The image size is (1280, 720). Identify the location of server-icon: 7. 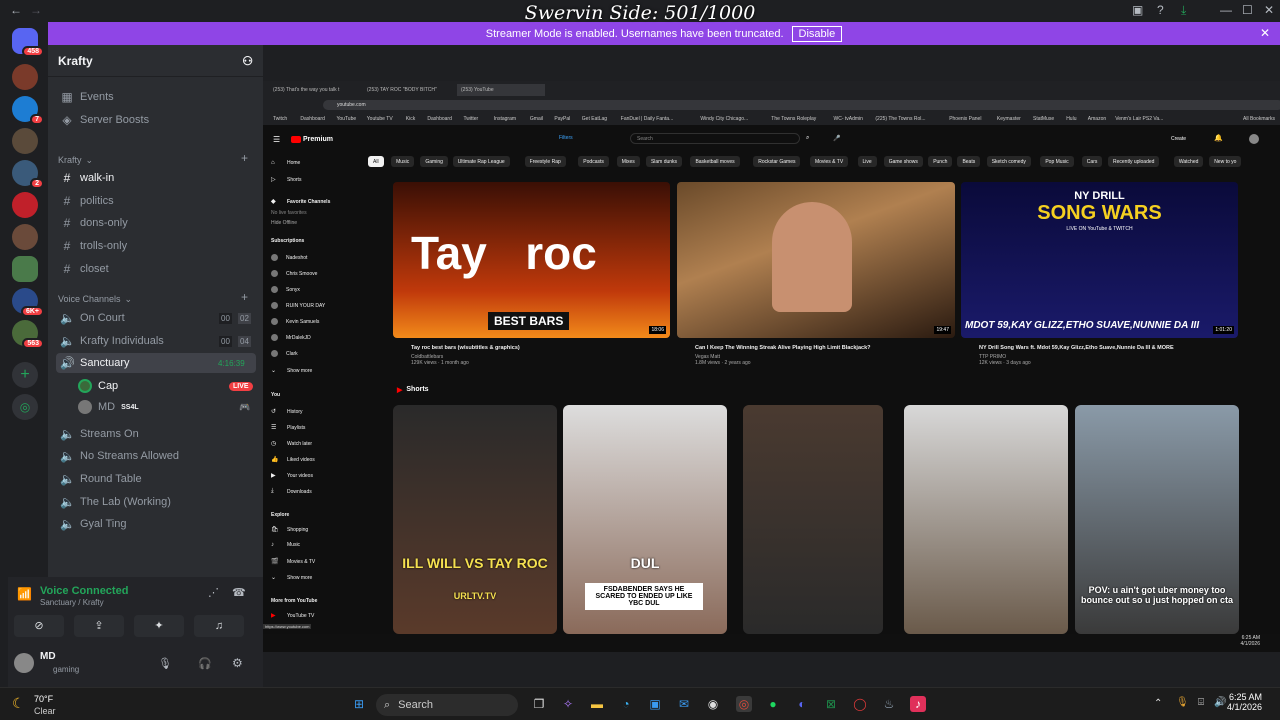
(28, 110).